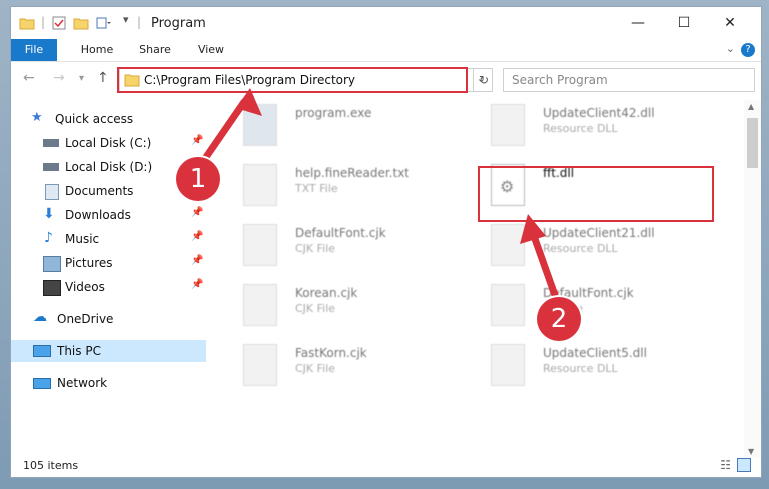 This screenshot has height=489, width=769. I want to click on file-item: help.fineReader.txt TXT File, so click(356, 188).